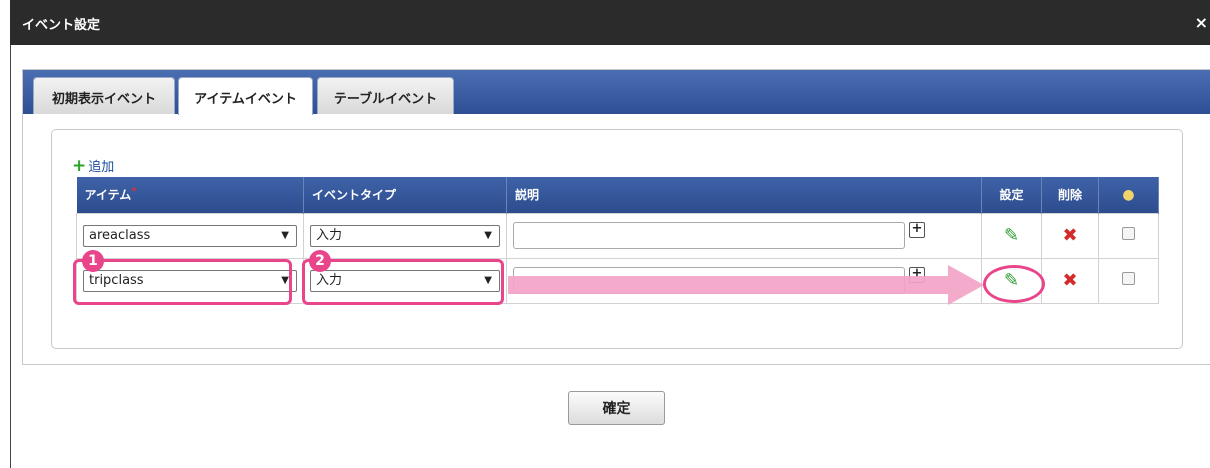 This screenshot has height=468, width=1210. I want to click on header-hint: ●, so click(1128, 195).